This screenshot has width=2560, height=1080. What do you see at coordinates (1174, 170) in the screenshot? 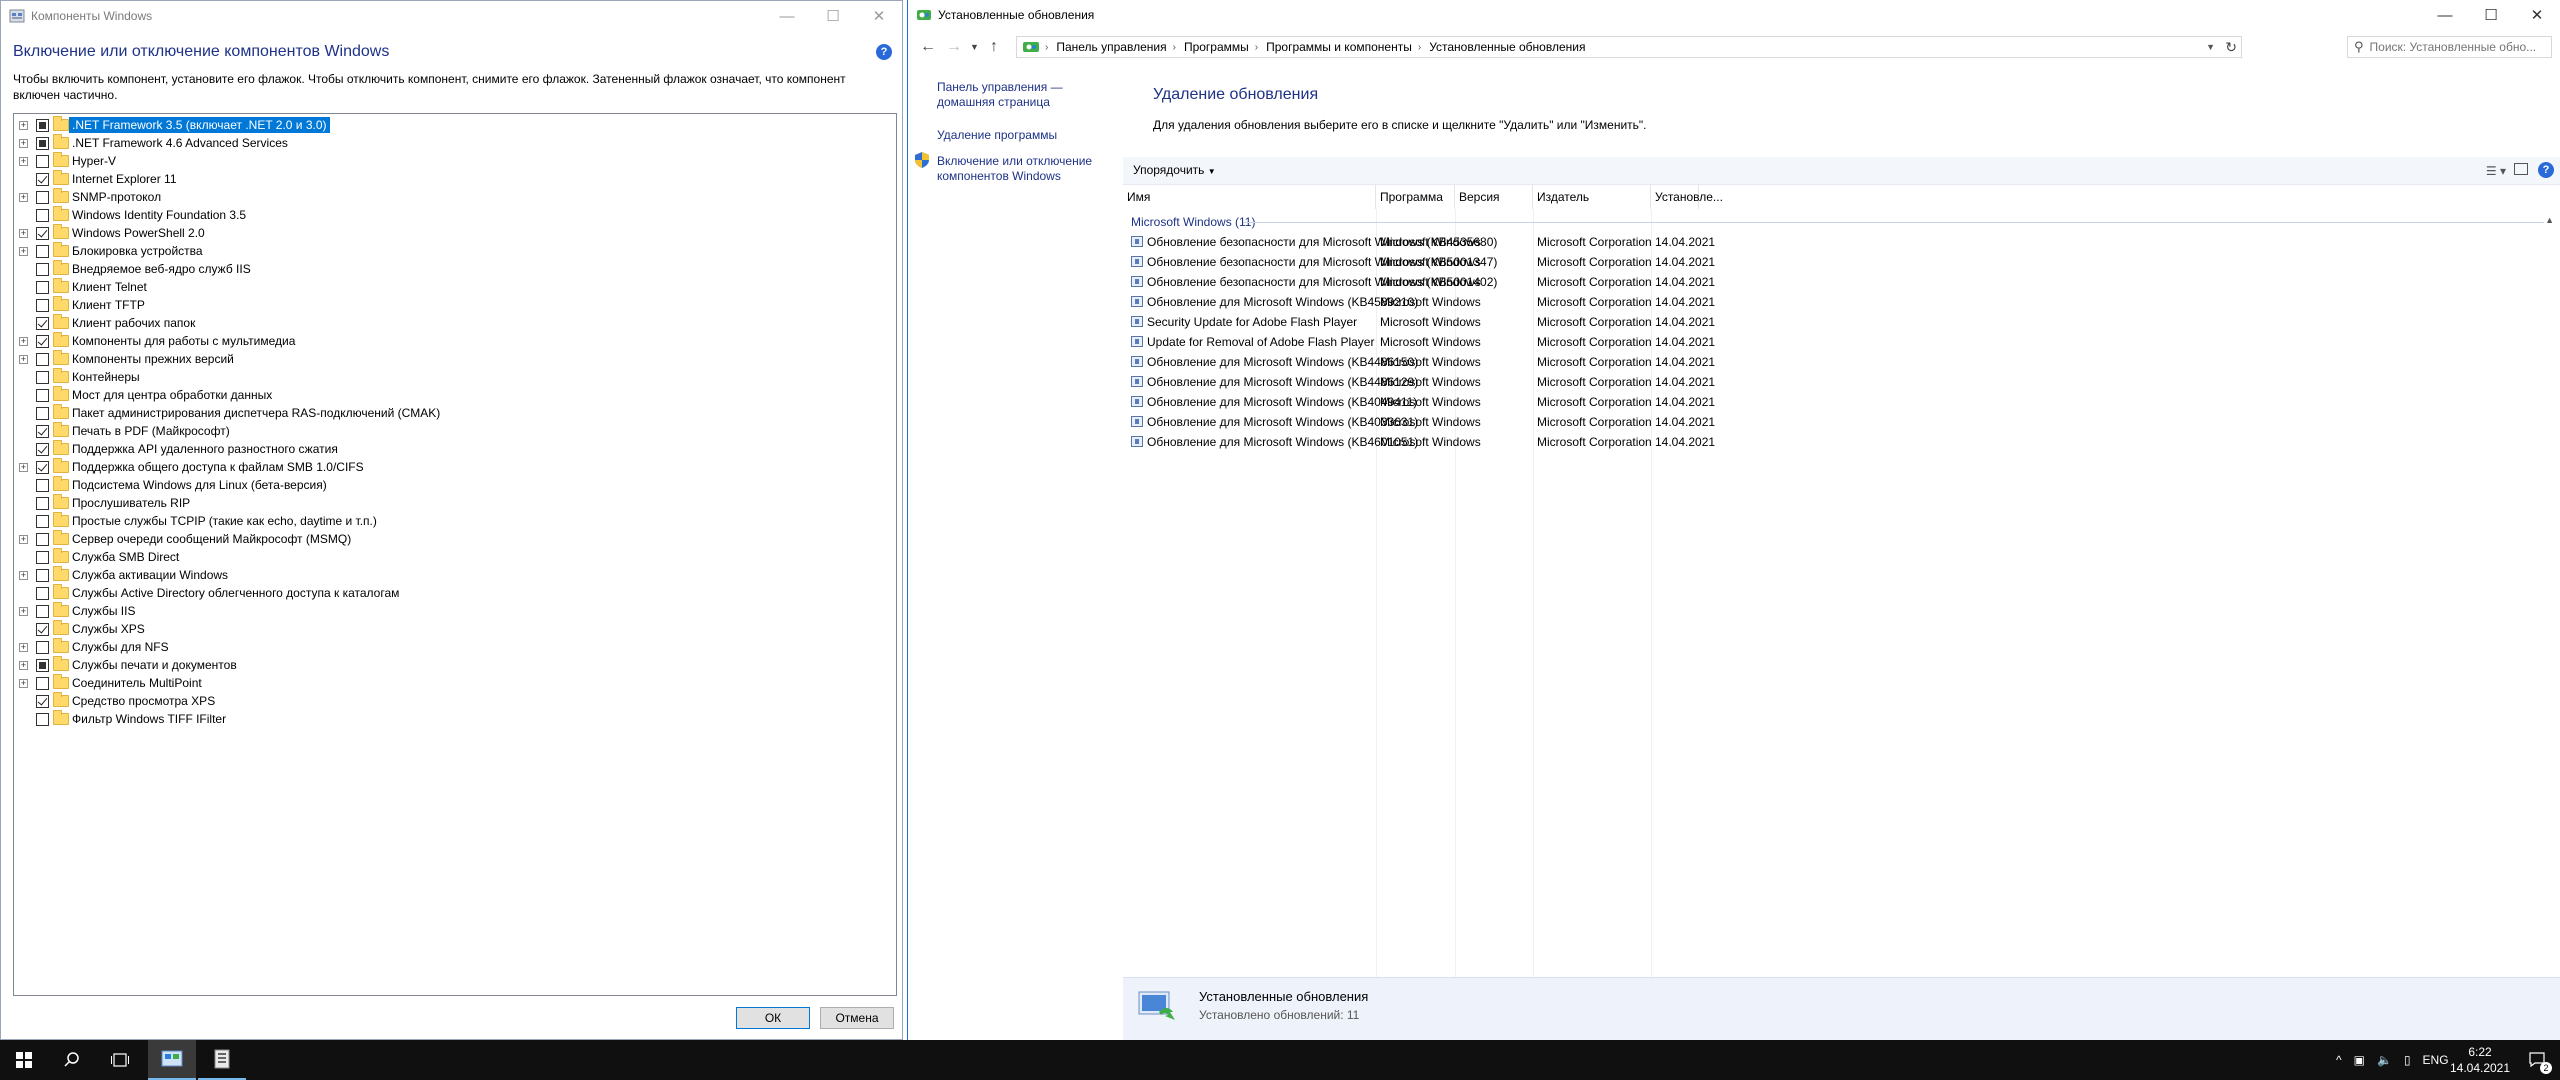
I see `organize-button: Упорядочить ▼` at bounding box center [1174, 170].